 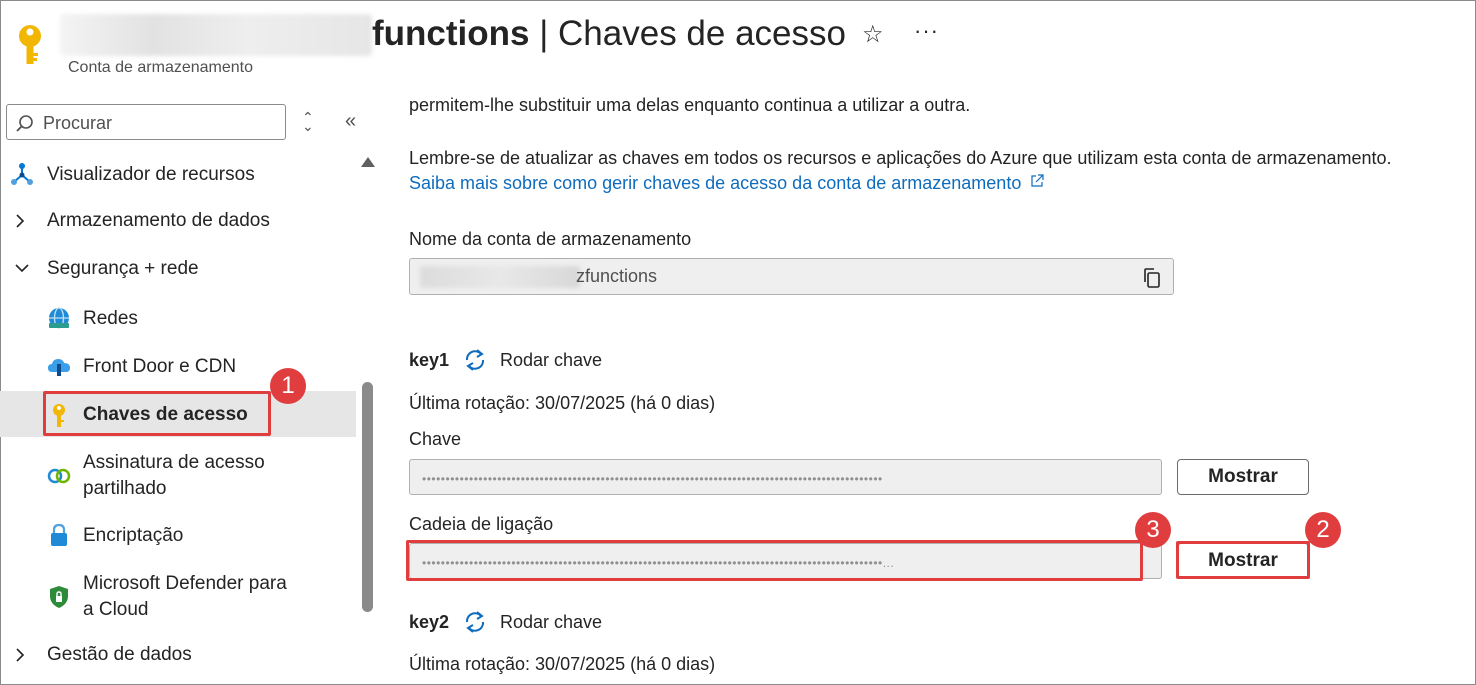 What do you see at coordinates (1153, 530) in the screenshot?
I see `annotation-badge-3: 3` at bounding box center [1153, 530].